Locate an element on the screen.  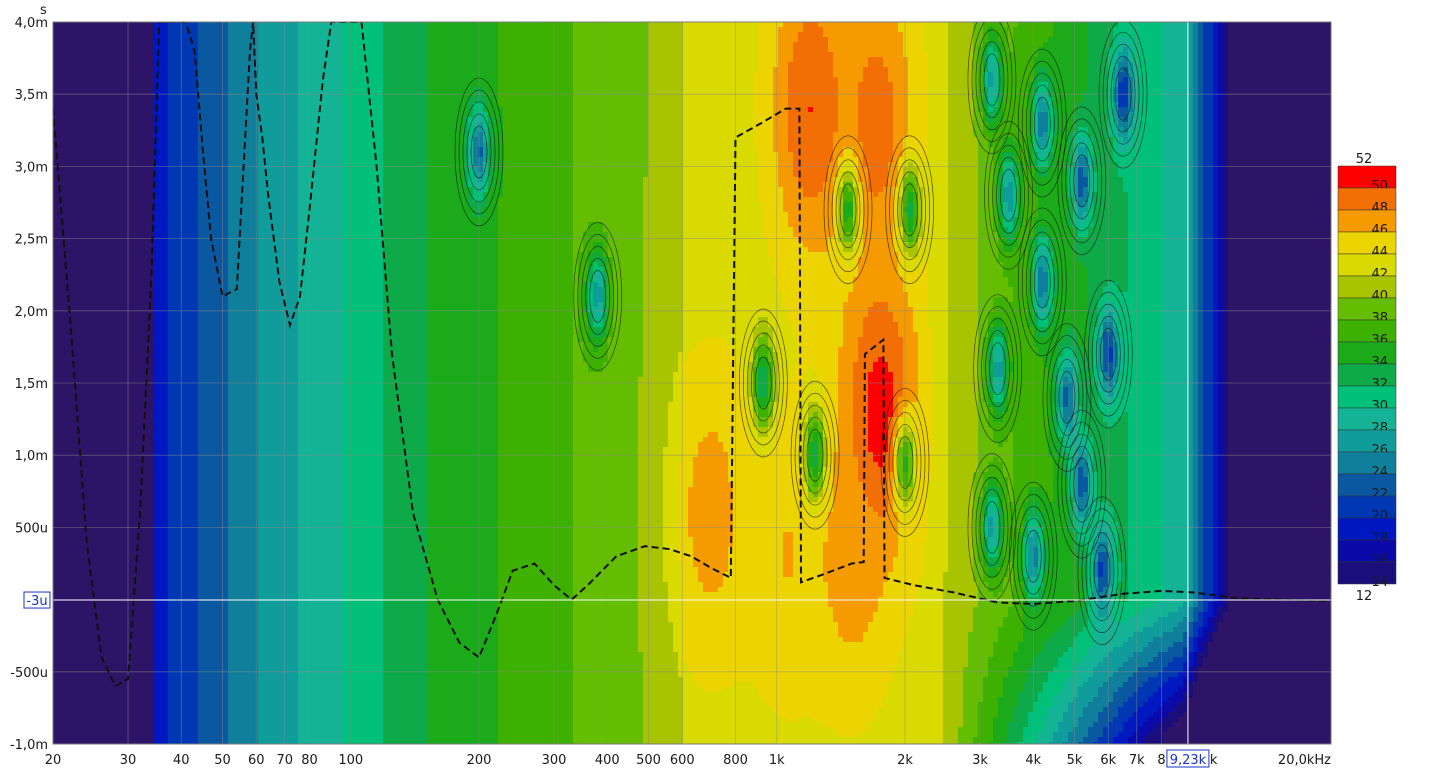
x-tick-label: 300 is located at coordinates (554, 760).